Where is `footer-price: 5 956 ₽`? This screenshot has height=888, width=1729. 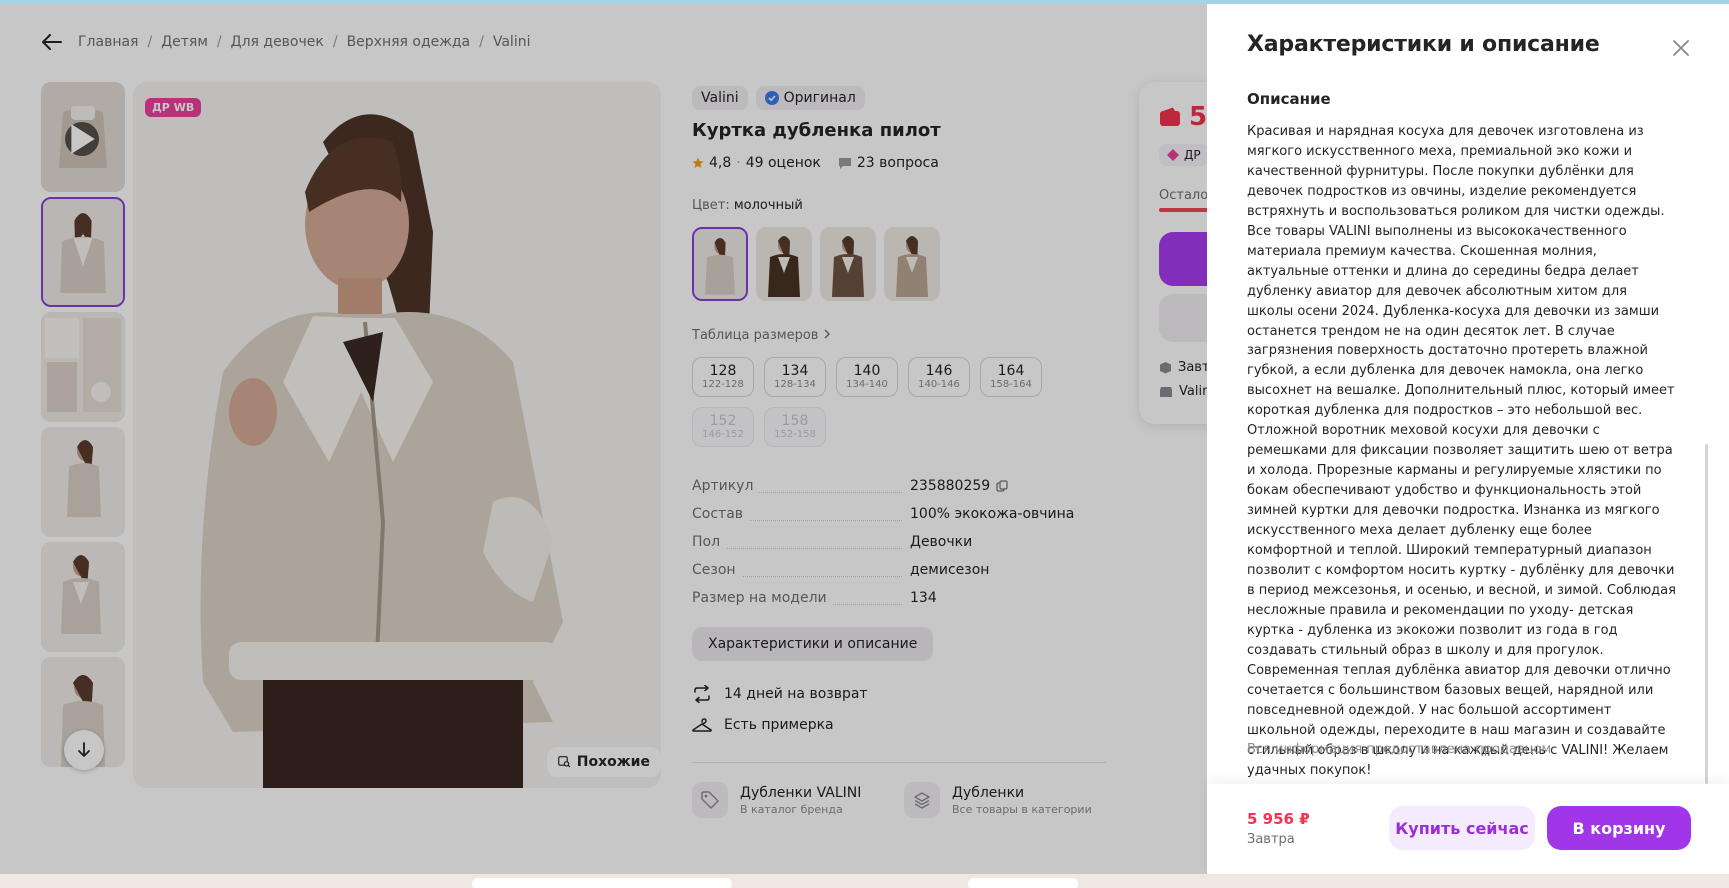 footer-price: 5 956 ₽ is located at coordinates (1278, 819).